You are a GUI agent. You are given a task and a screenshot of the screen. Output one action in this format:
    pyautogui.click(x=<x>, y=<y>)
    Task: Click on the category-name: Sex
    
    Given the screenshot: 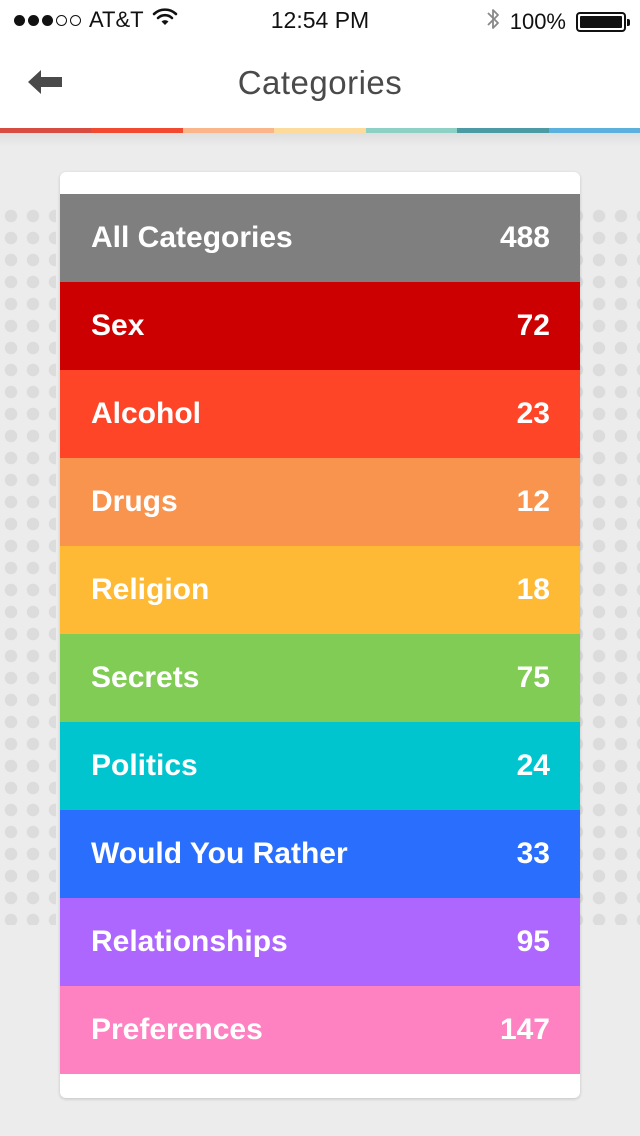 What is the action you would take?
    pyautogui.click(x=118, y=325)
    